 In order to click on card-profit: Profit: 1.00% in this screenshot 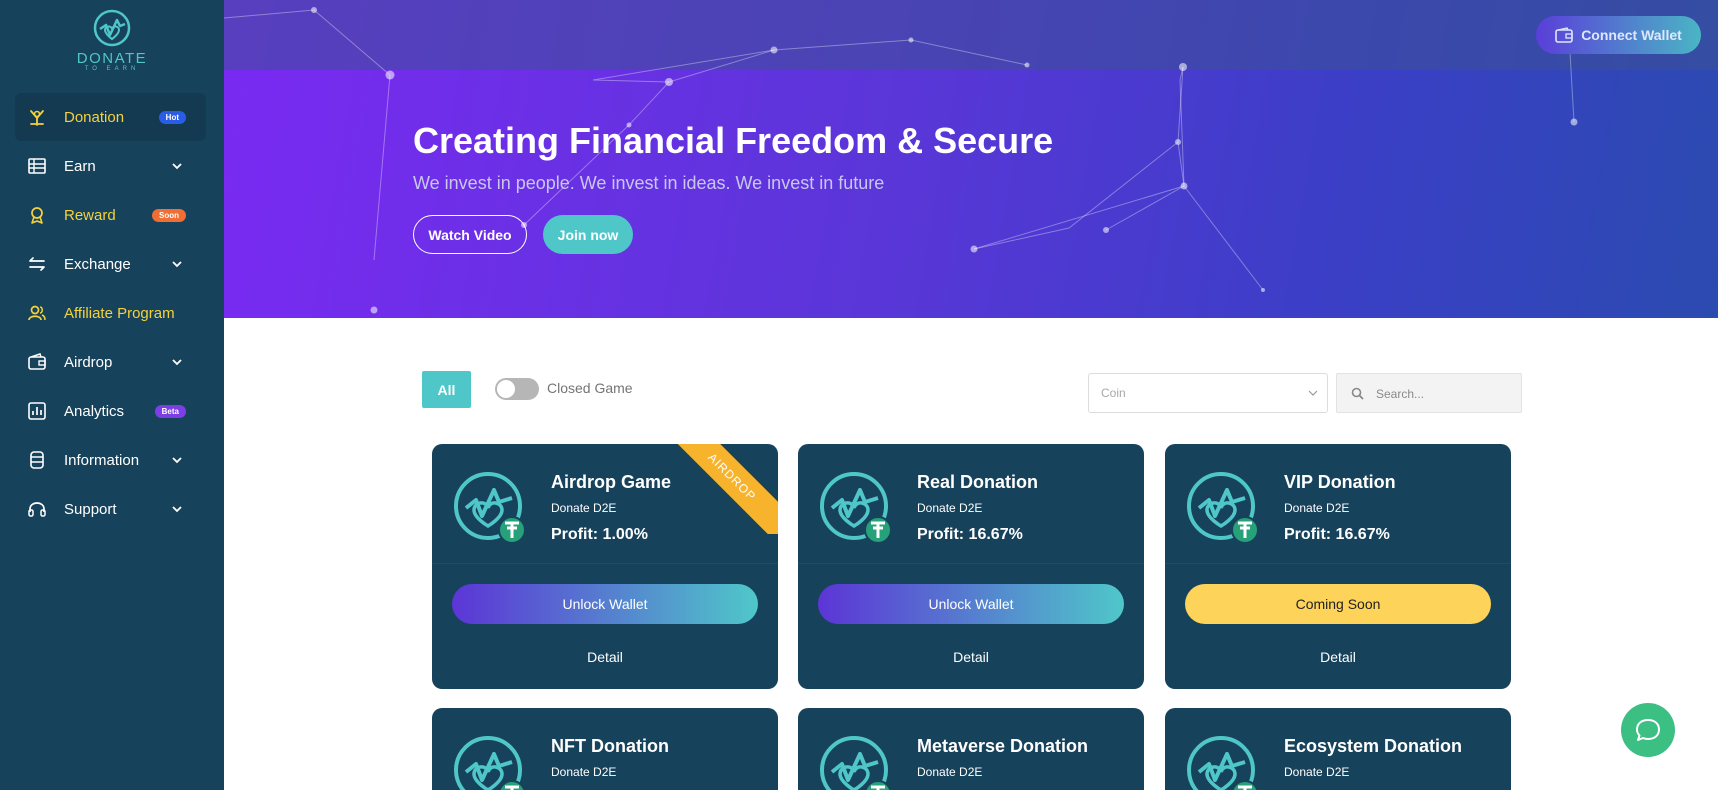, I will do `click(599, 534)`.